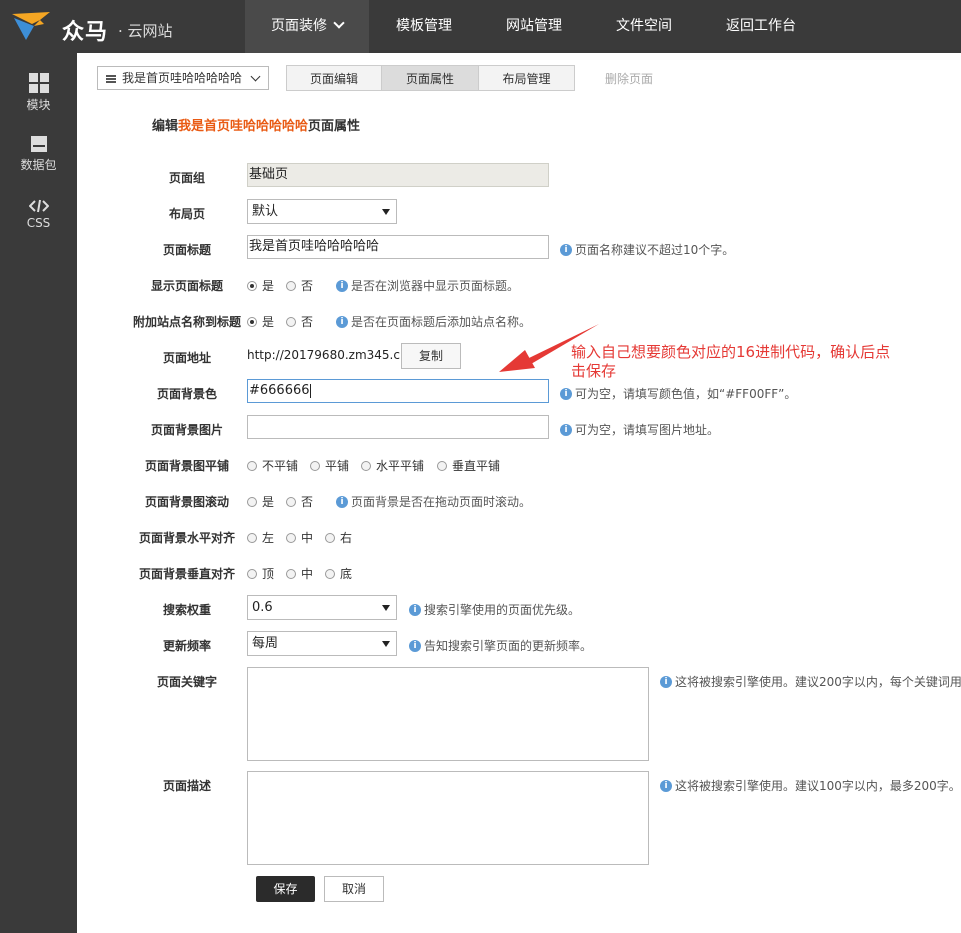  What do you see at coordinates (398, 247) in the screenshot?
I see `title-input: 我是首页哇哈哈哈哈哈` at bounding box center [398, 247].